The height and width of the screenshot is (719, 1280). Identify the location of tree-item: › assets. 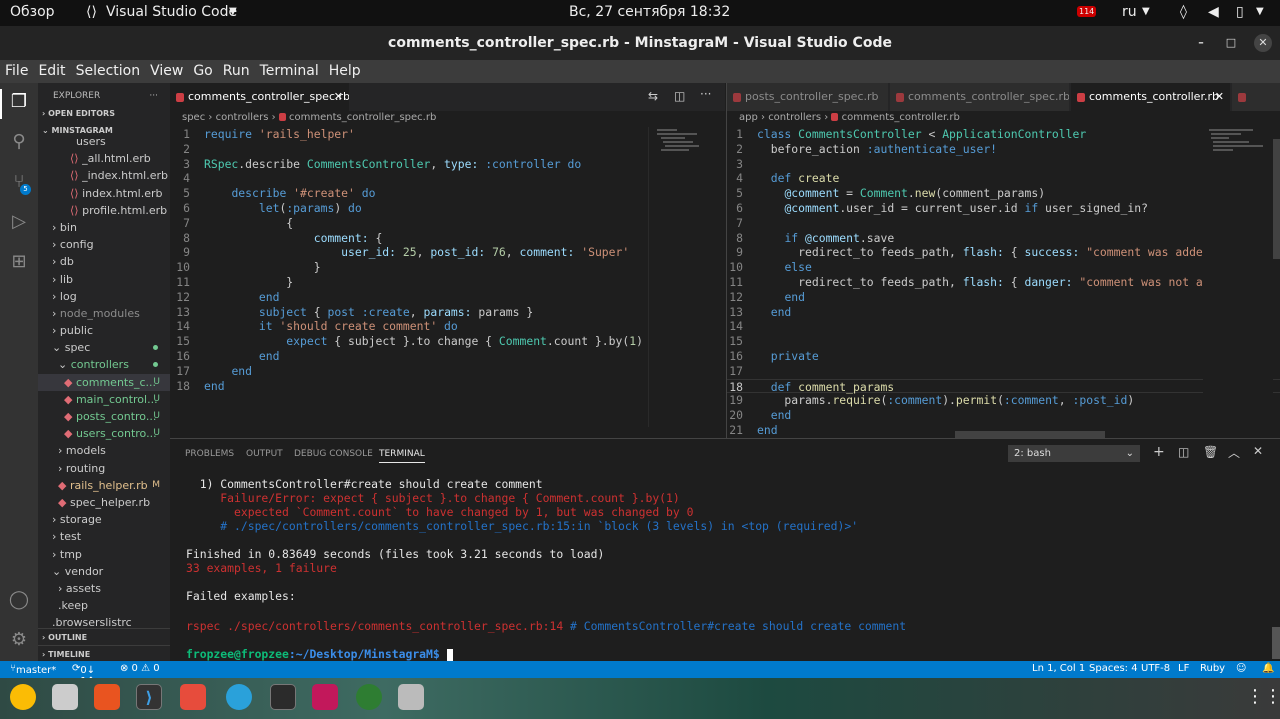
(104, 588).